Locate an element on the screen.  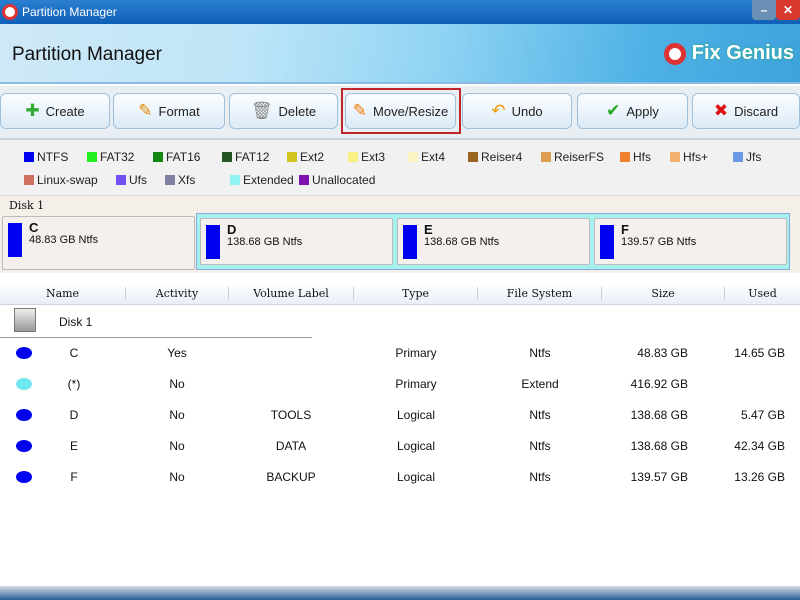
partition-f: F 139.57 GB Ntfs is located at coordinates (690, 241).